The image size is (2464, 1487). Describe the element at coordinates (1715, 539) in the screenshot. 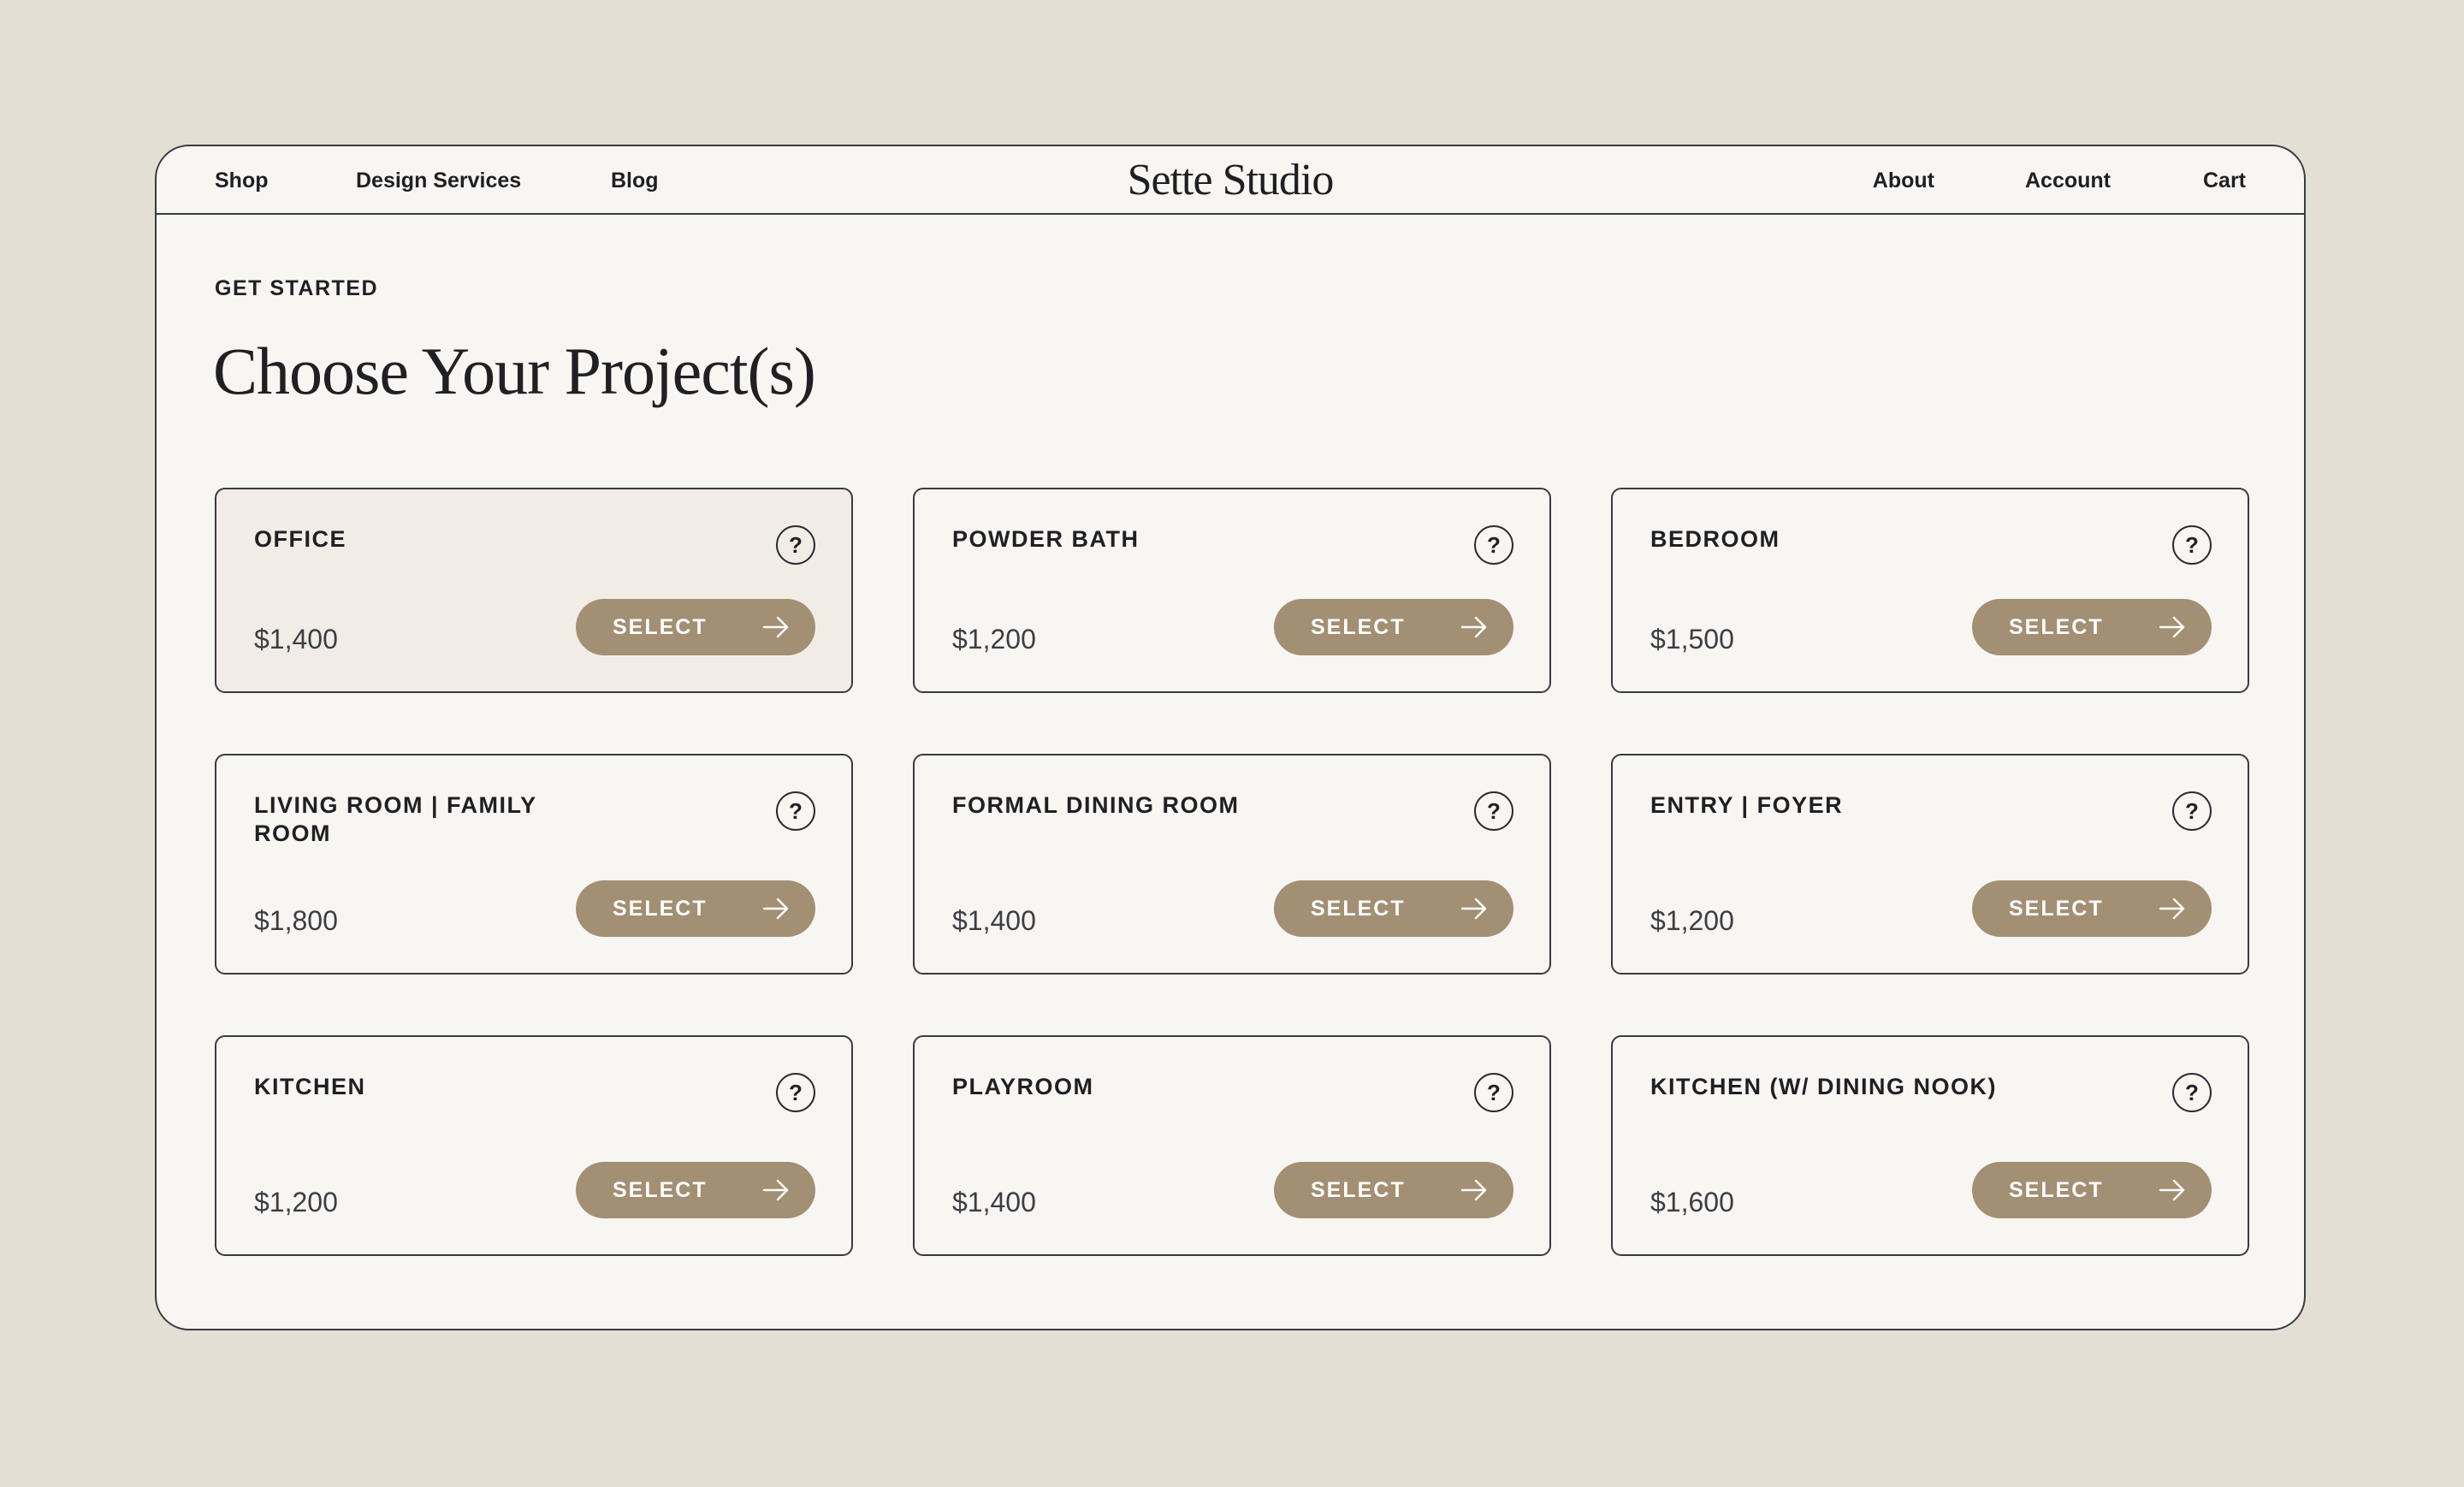

I see `project-title: BEDROOM` at that location.